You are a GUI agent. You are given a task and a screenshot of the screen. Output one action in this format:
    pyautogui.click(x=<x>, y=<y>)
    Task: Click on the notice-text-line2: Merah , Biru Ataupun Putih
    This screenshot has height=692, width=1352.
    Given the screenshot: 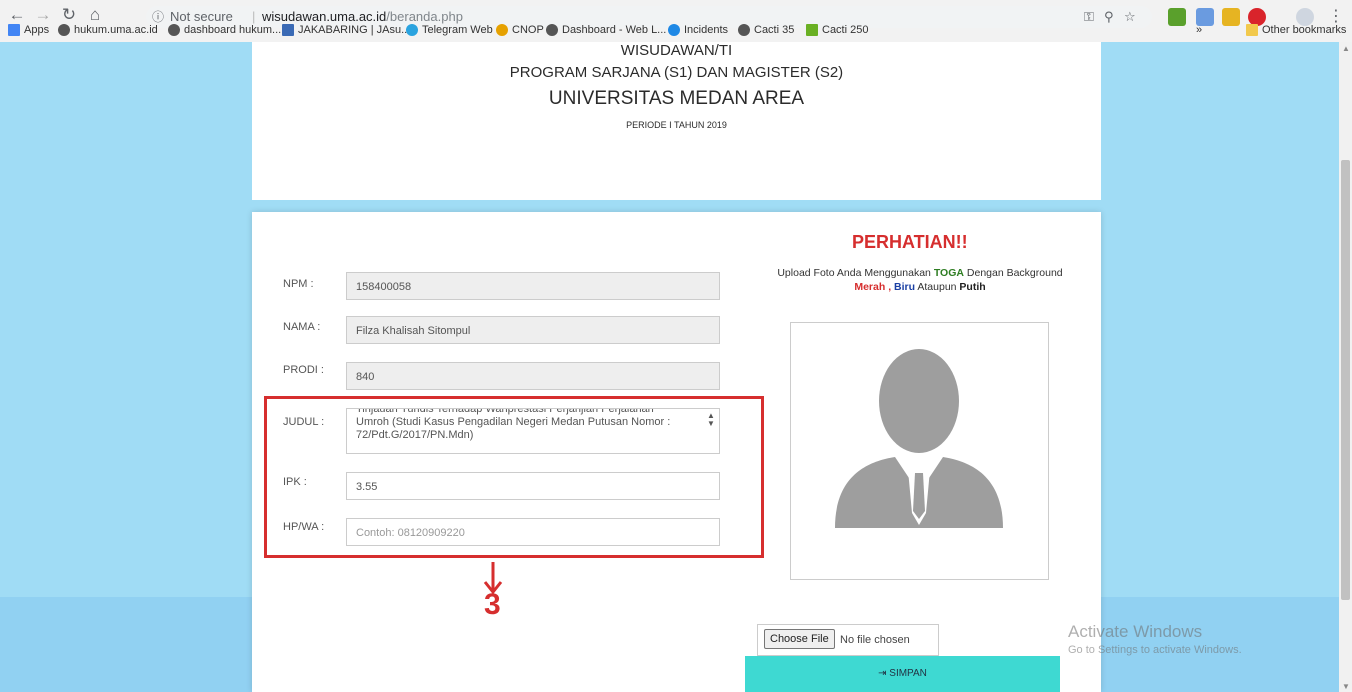 What is the action you would take?
    pyautogui.click(x=920, y=287)
    